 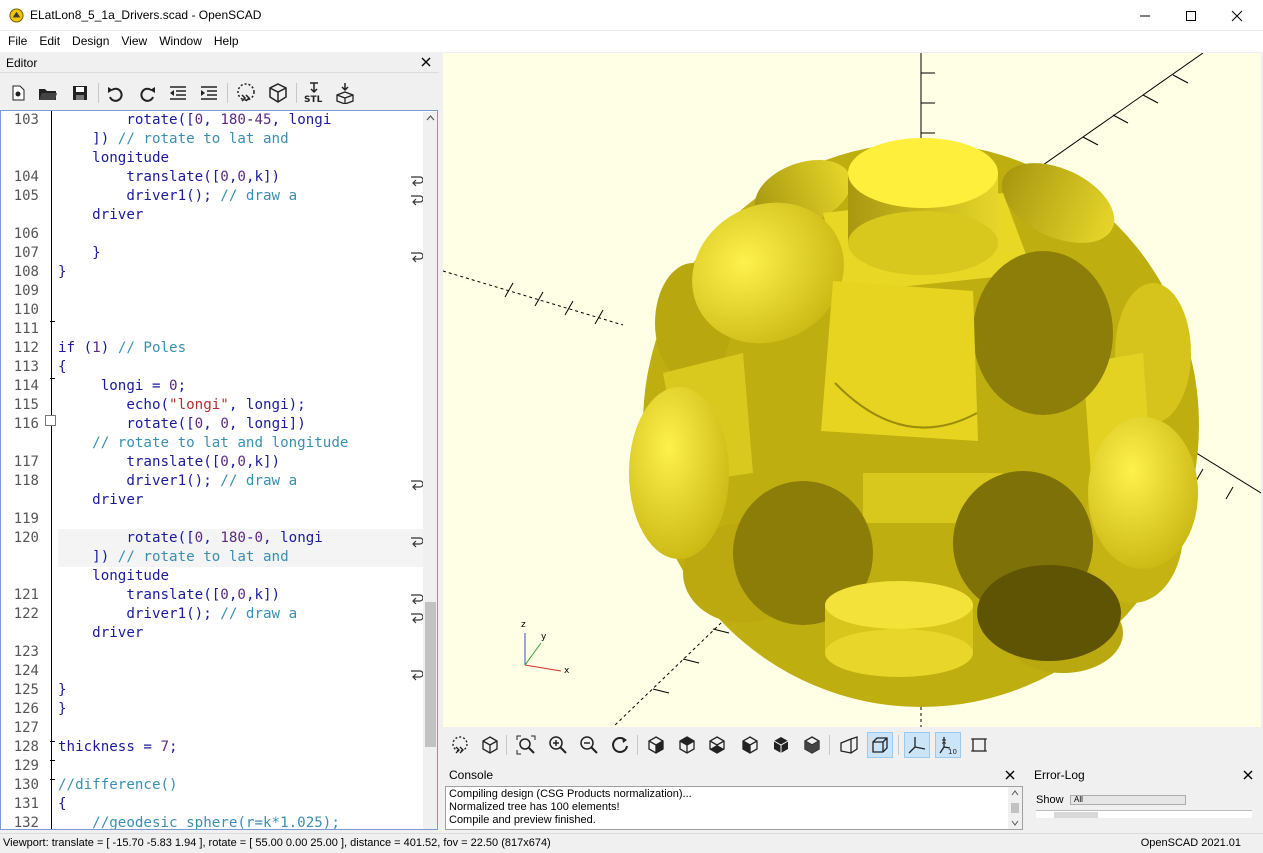 What do you see at coordinates (169, 462) in the screenshot?
I see `code-line: translate([0,0,k])` at bounding box center [169, 462].